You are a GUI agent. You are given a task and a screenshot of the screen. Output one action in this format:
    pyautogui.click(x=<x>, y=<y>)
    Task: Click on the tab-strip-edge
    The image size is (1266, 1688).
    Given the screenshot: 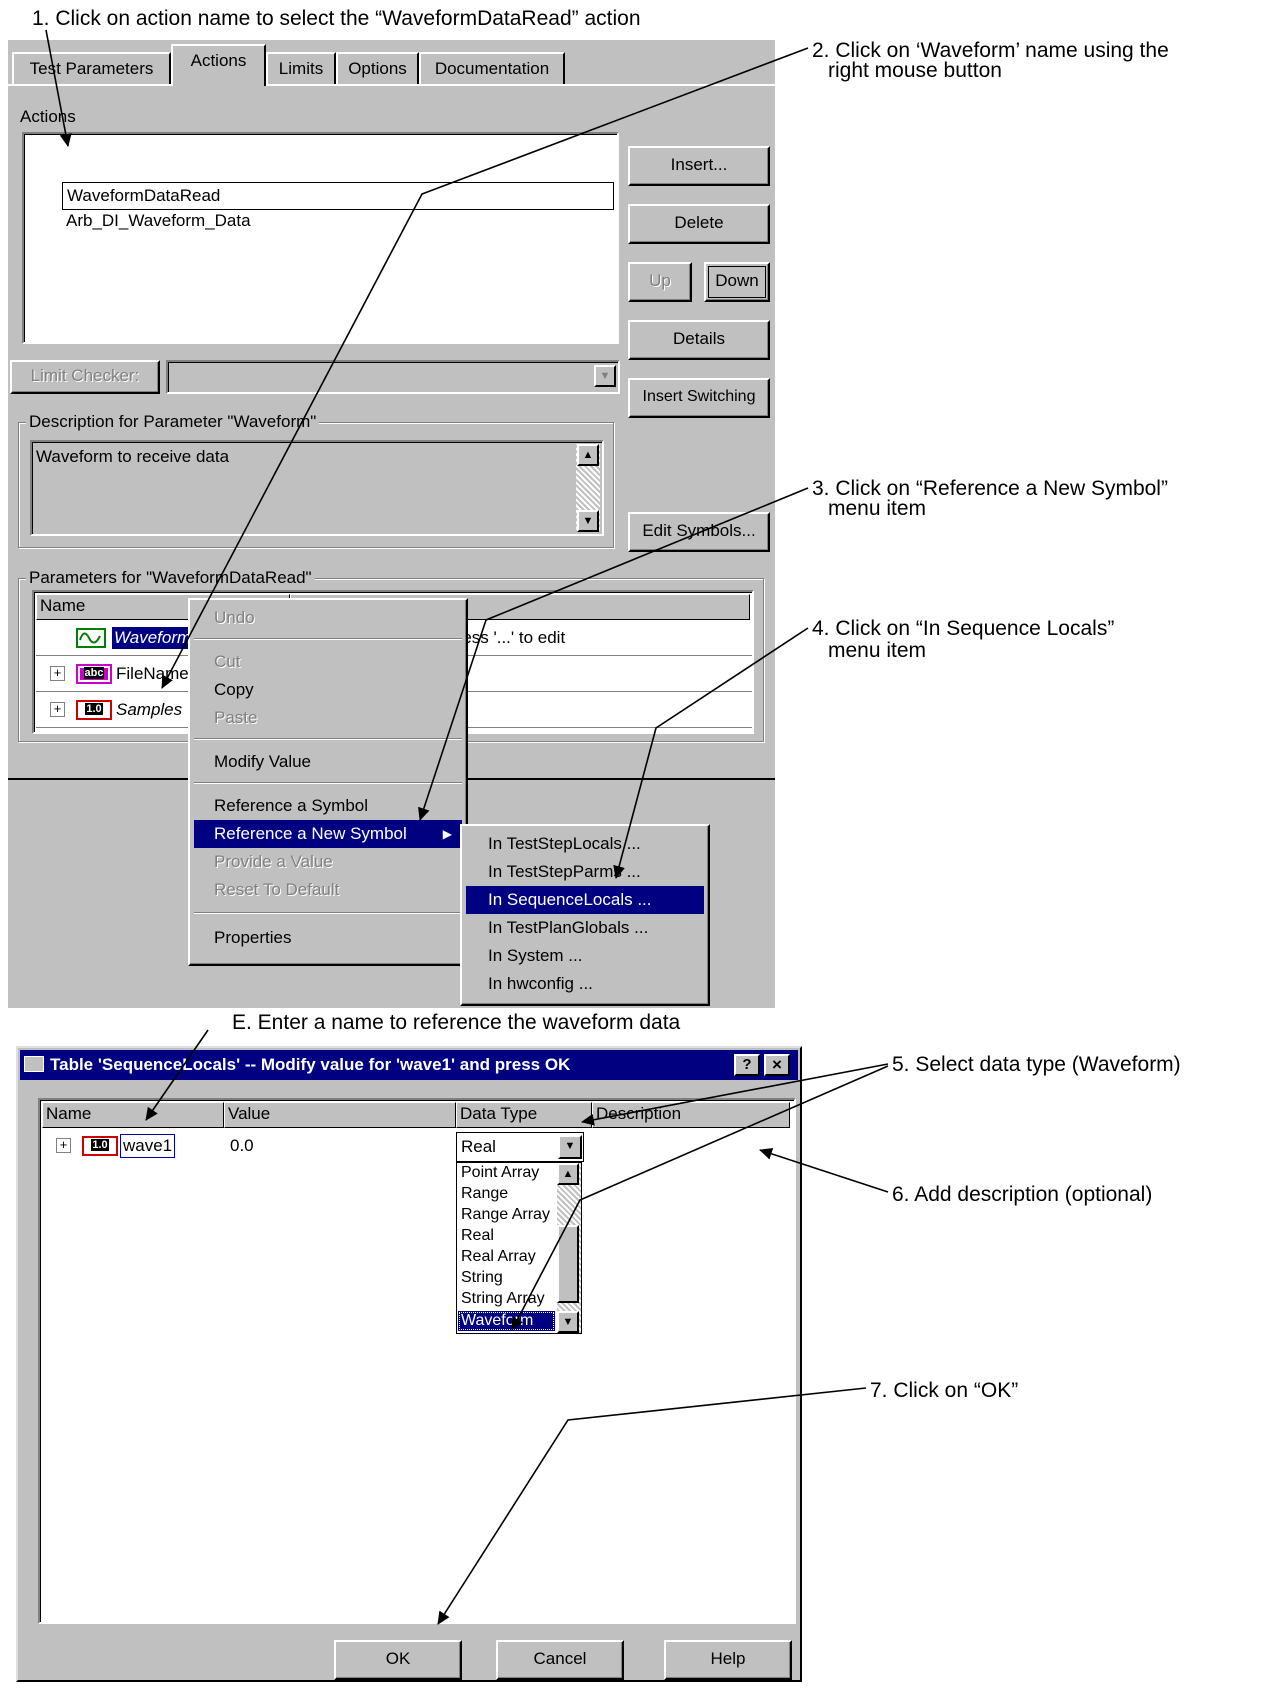 What is the action you would take?
    pyautogui.click(x=391, y=85)
    